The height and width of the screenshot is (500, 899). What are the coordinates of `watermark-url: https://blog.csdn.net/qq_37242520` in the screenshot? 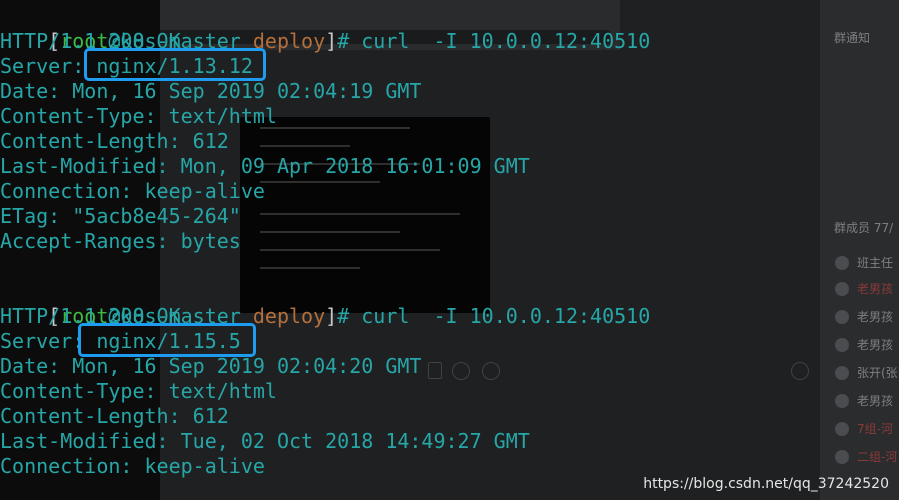 It's located at (766, 484).